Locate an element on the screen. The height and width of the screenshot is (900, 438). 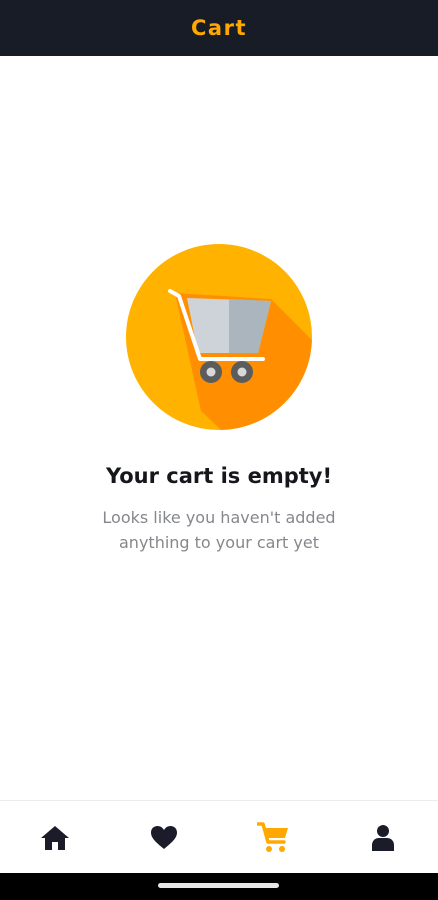
nav-item-profile is located at coordinates (383, 837).